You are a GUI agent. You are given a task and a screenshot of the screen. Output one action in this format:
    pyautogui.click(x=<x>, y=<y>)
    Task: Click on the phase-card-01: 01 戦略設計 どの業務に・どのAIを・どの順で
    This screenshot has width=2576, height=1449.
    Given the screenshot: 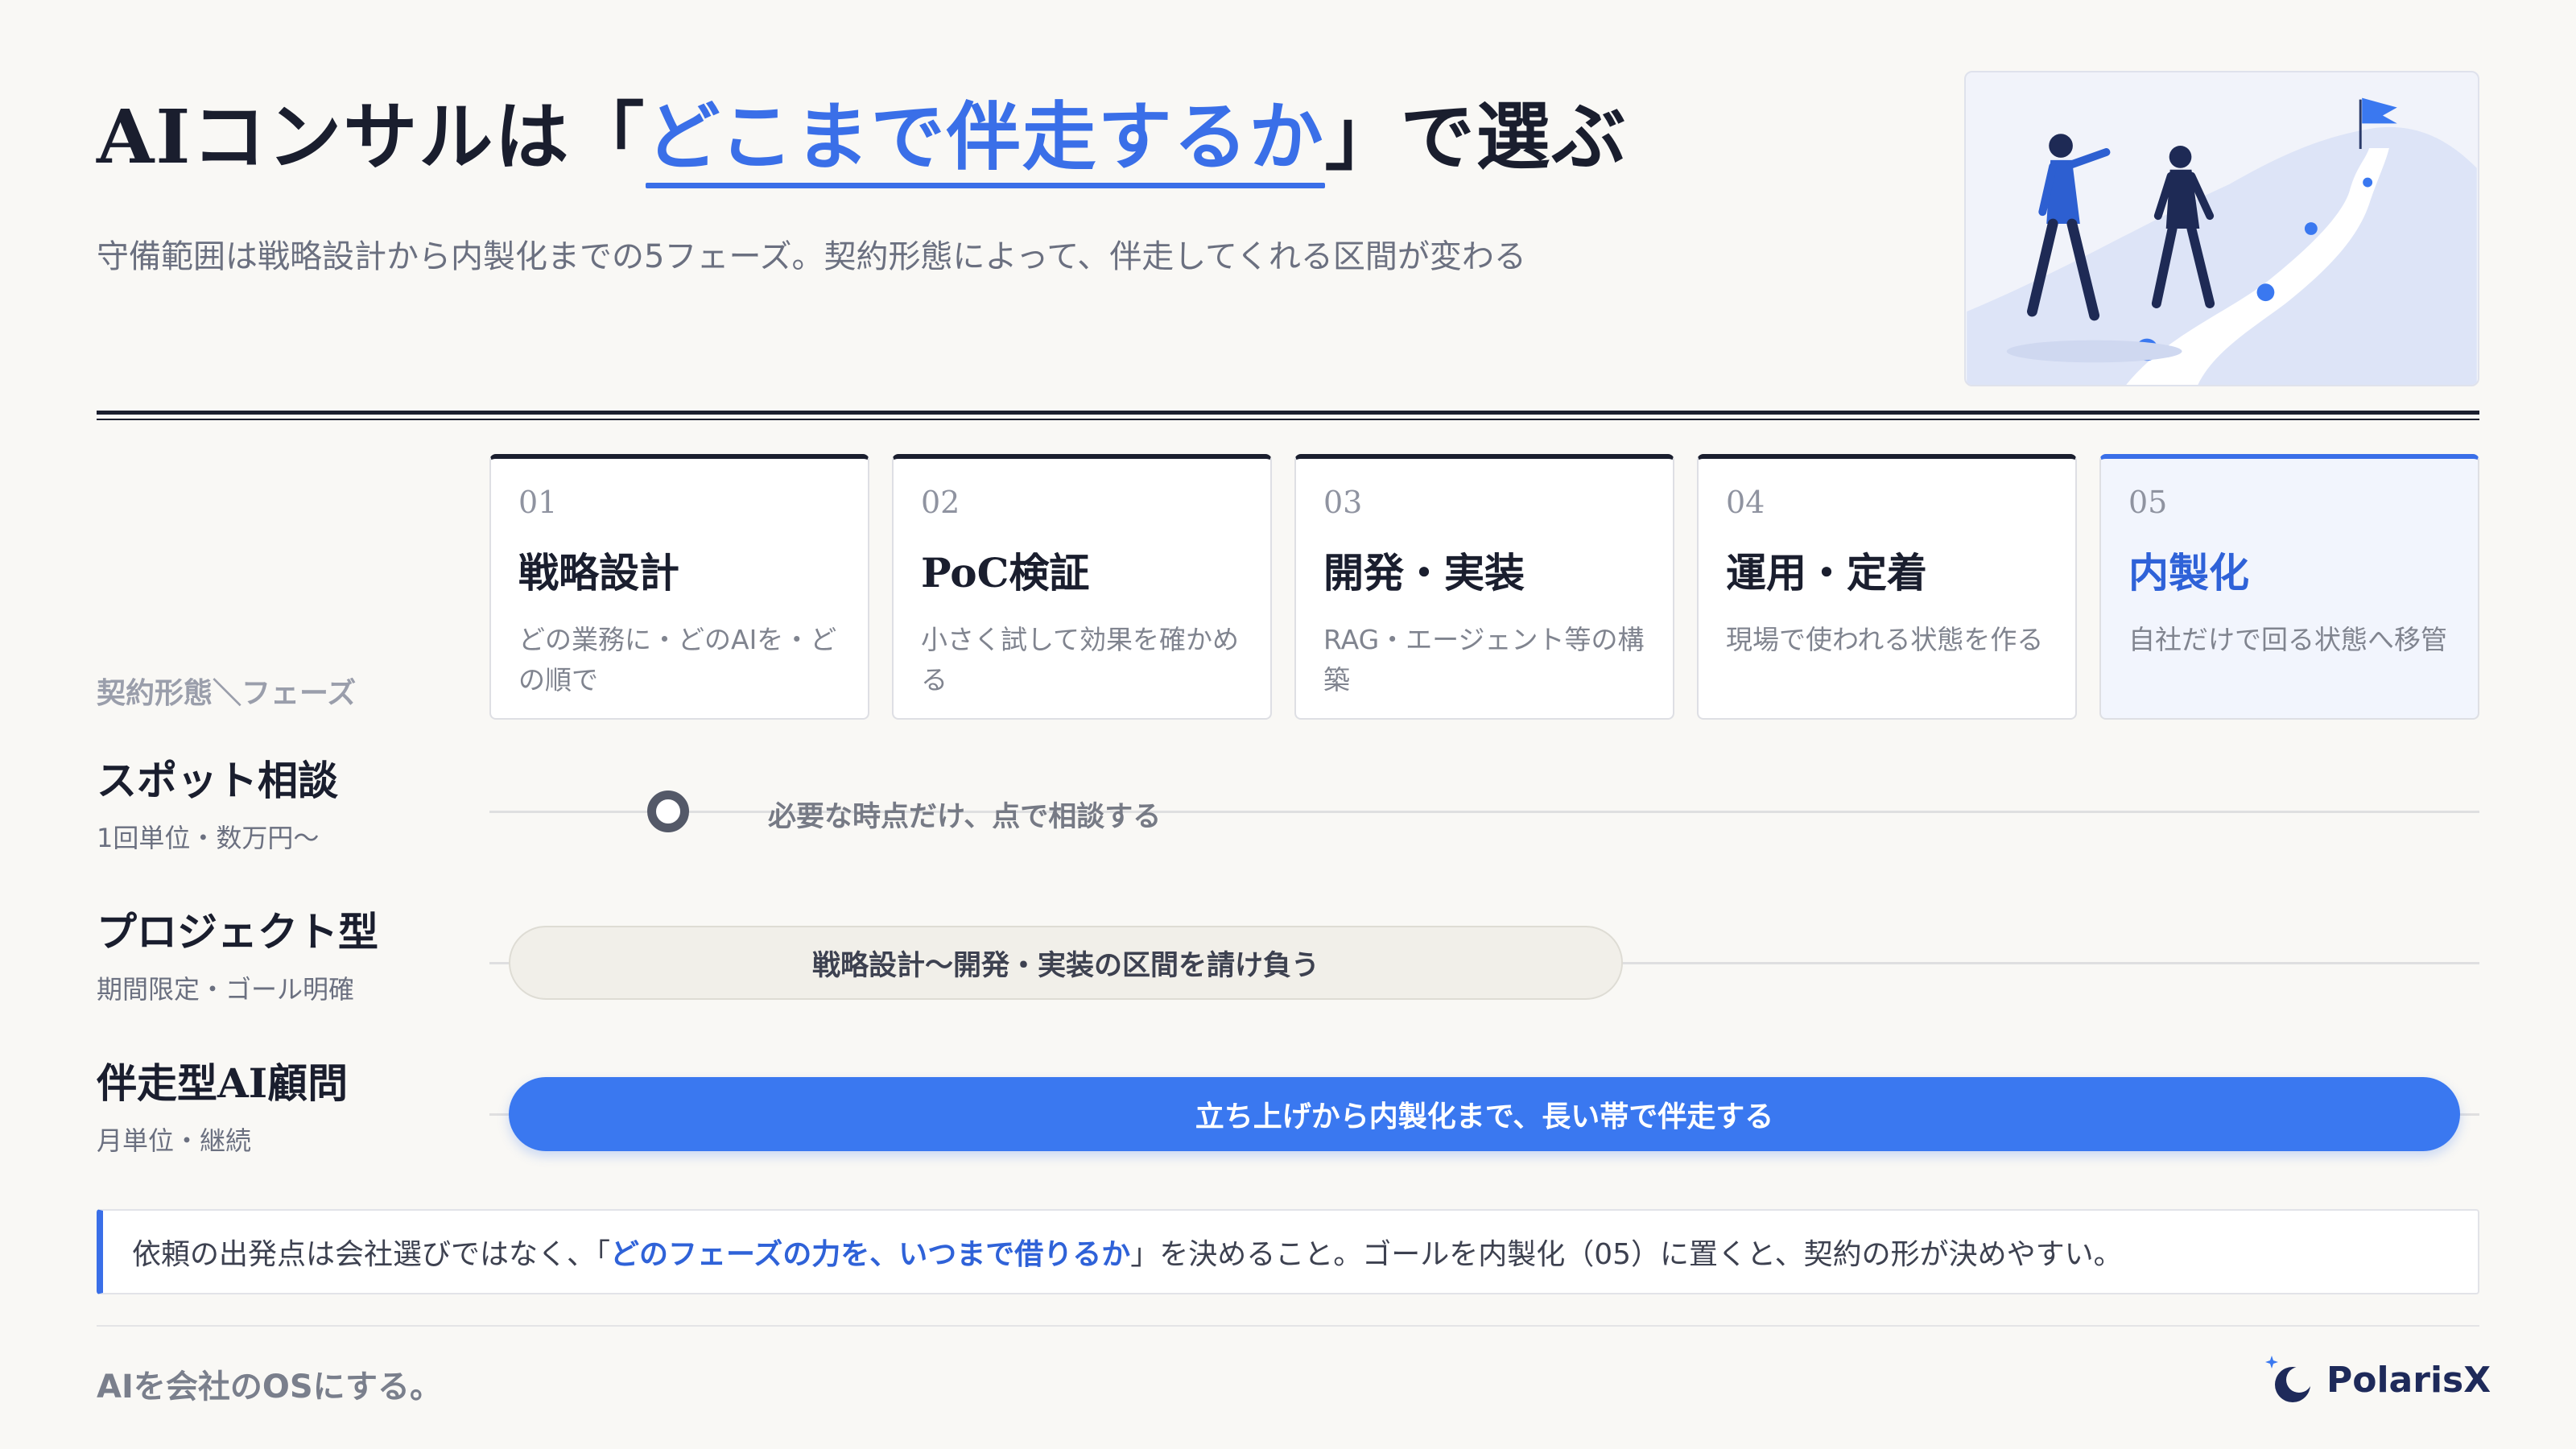 What is the action you would take?
    pyautogui.click(x=679, y=587)
    